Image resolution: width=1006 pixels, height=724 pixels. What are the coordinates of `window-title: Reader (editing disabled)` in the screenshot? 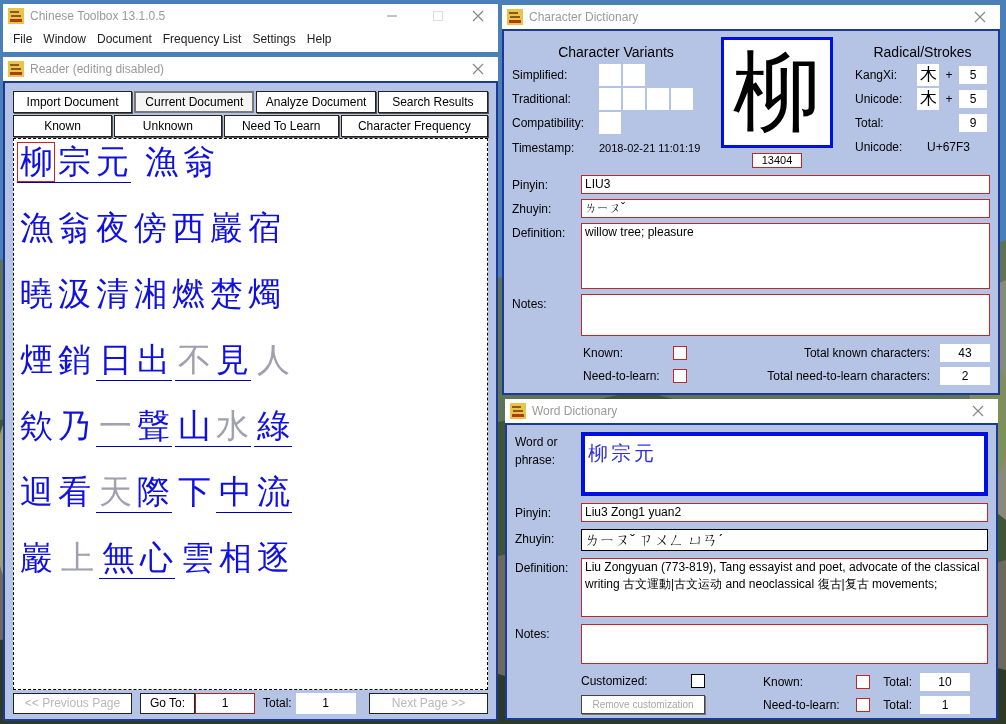 It's located at (98, 69).